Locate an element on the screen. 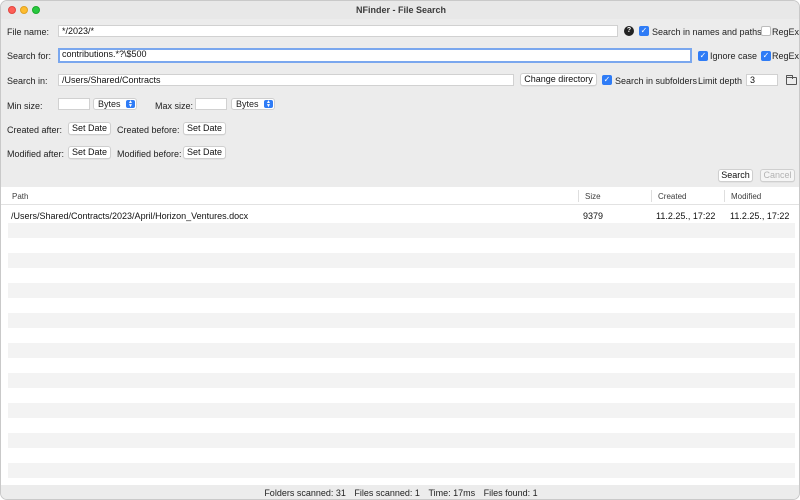 The height and width of the screenshot is (500, 800). ignore-case-checkbox: ✓ is located at coordinates (703, 56).